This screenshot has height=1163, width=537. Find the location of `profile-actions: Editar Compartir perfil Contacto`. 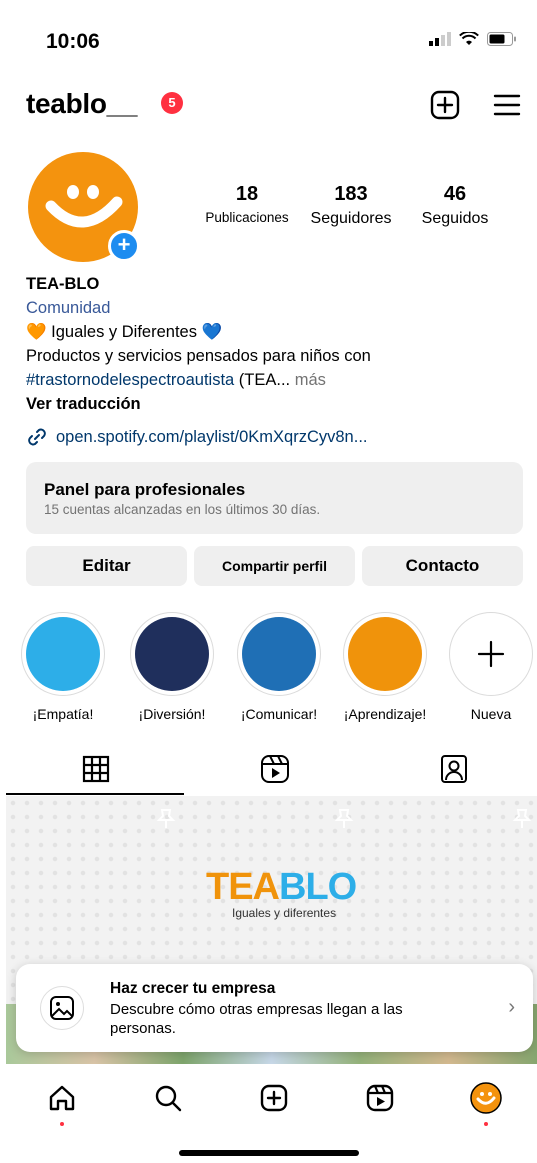

profile-actions: Editar Compartir perfil Contacto is located at coordinates (274, 566).